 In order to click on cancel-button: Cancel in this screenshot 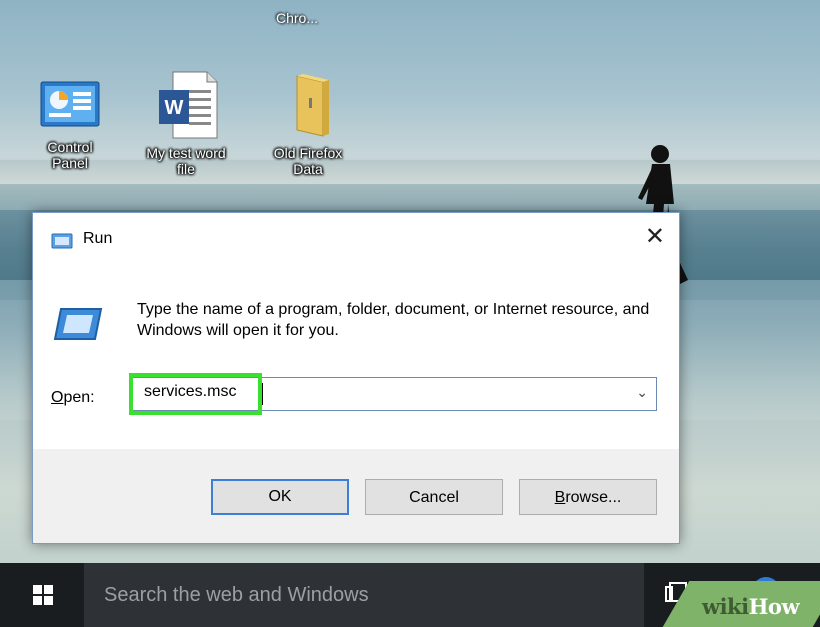, I will do `click(434, 497)`.